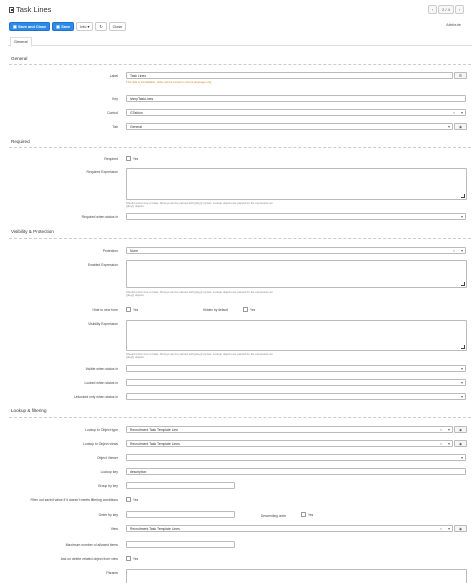 The height and width of the screenshot is (583, 474). I want to click on refresh-icon: ↻, so click(101, 27).